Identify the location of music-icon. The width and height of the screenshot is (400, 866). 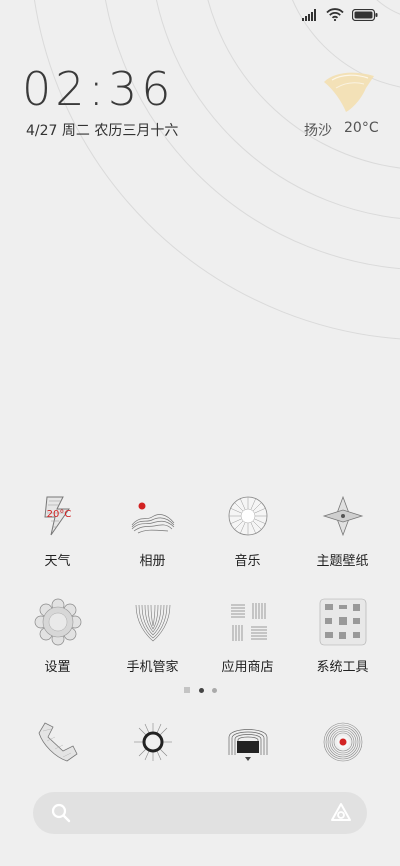
(248, 516).